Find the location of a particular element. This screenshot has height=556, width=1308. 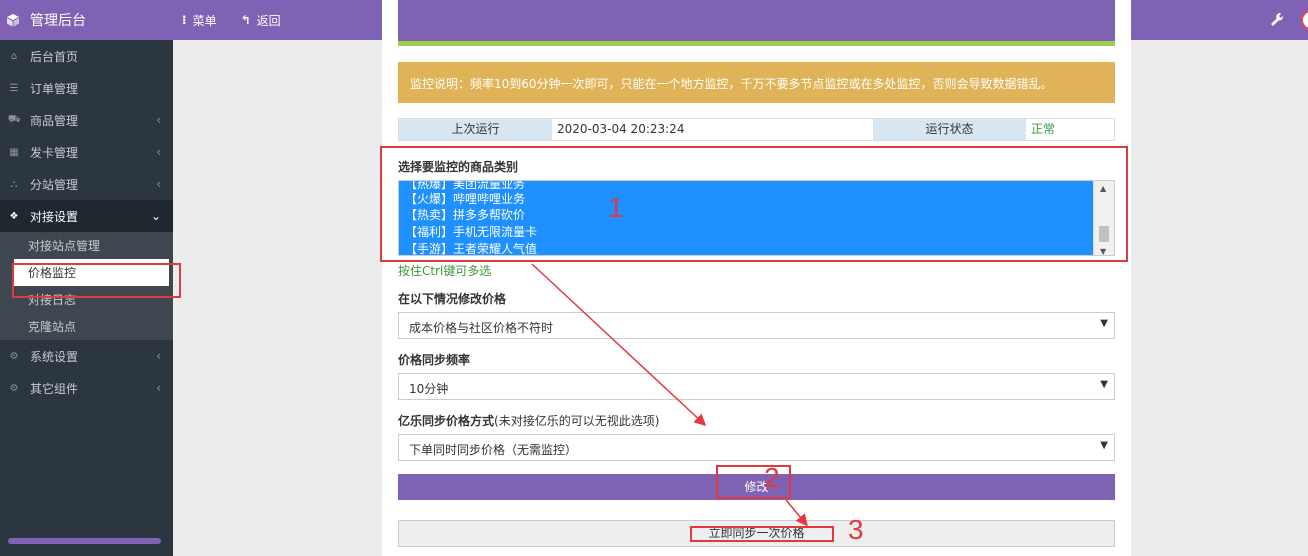

condition-select: 成本价格与社区价格不符时 ▼ is located at coordinates (756, 325).